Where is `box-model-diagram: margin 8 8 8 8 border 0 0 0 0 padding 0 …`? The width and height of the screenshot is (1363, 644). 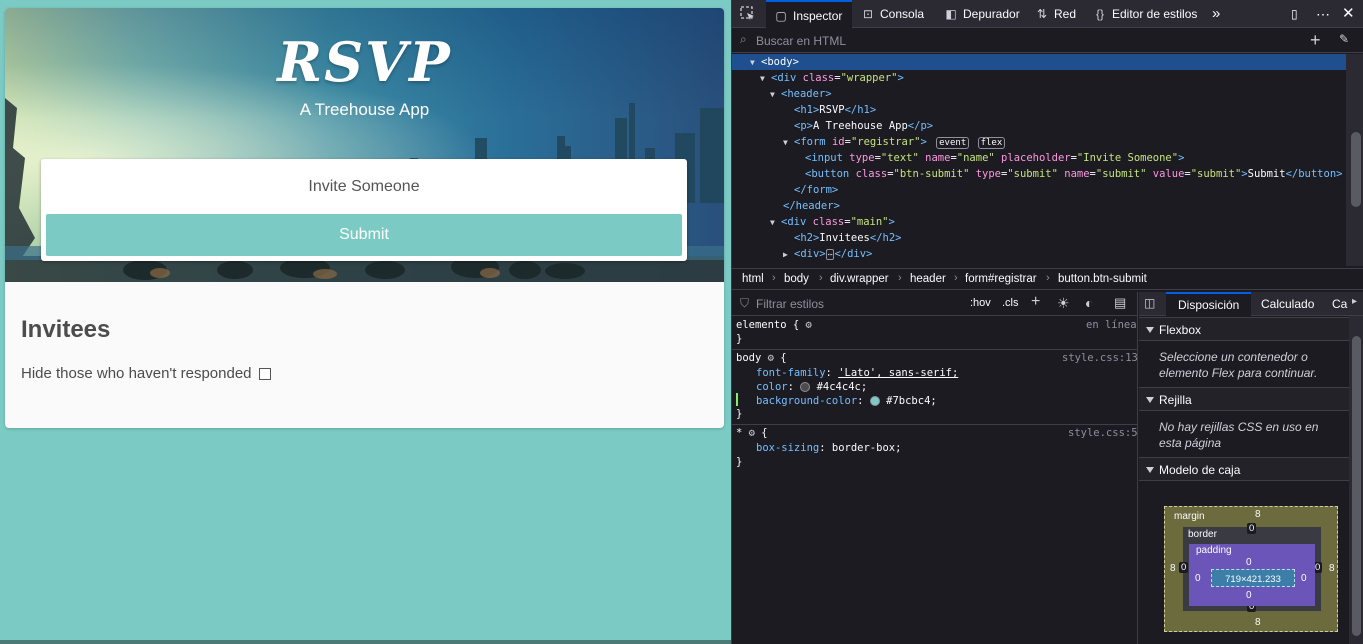 box-model-diagram: margin 8 8 8 8 border 0 0 0 0 padding 0 … is located at coordinates (1251, 569).